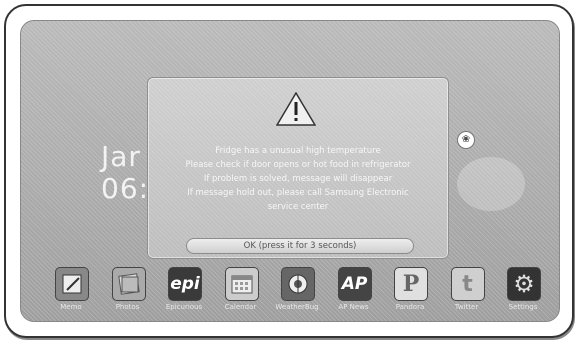  I want to click on app-calendar: Calendar, so click(241, 291).